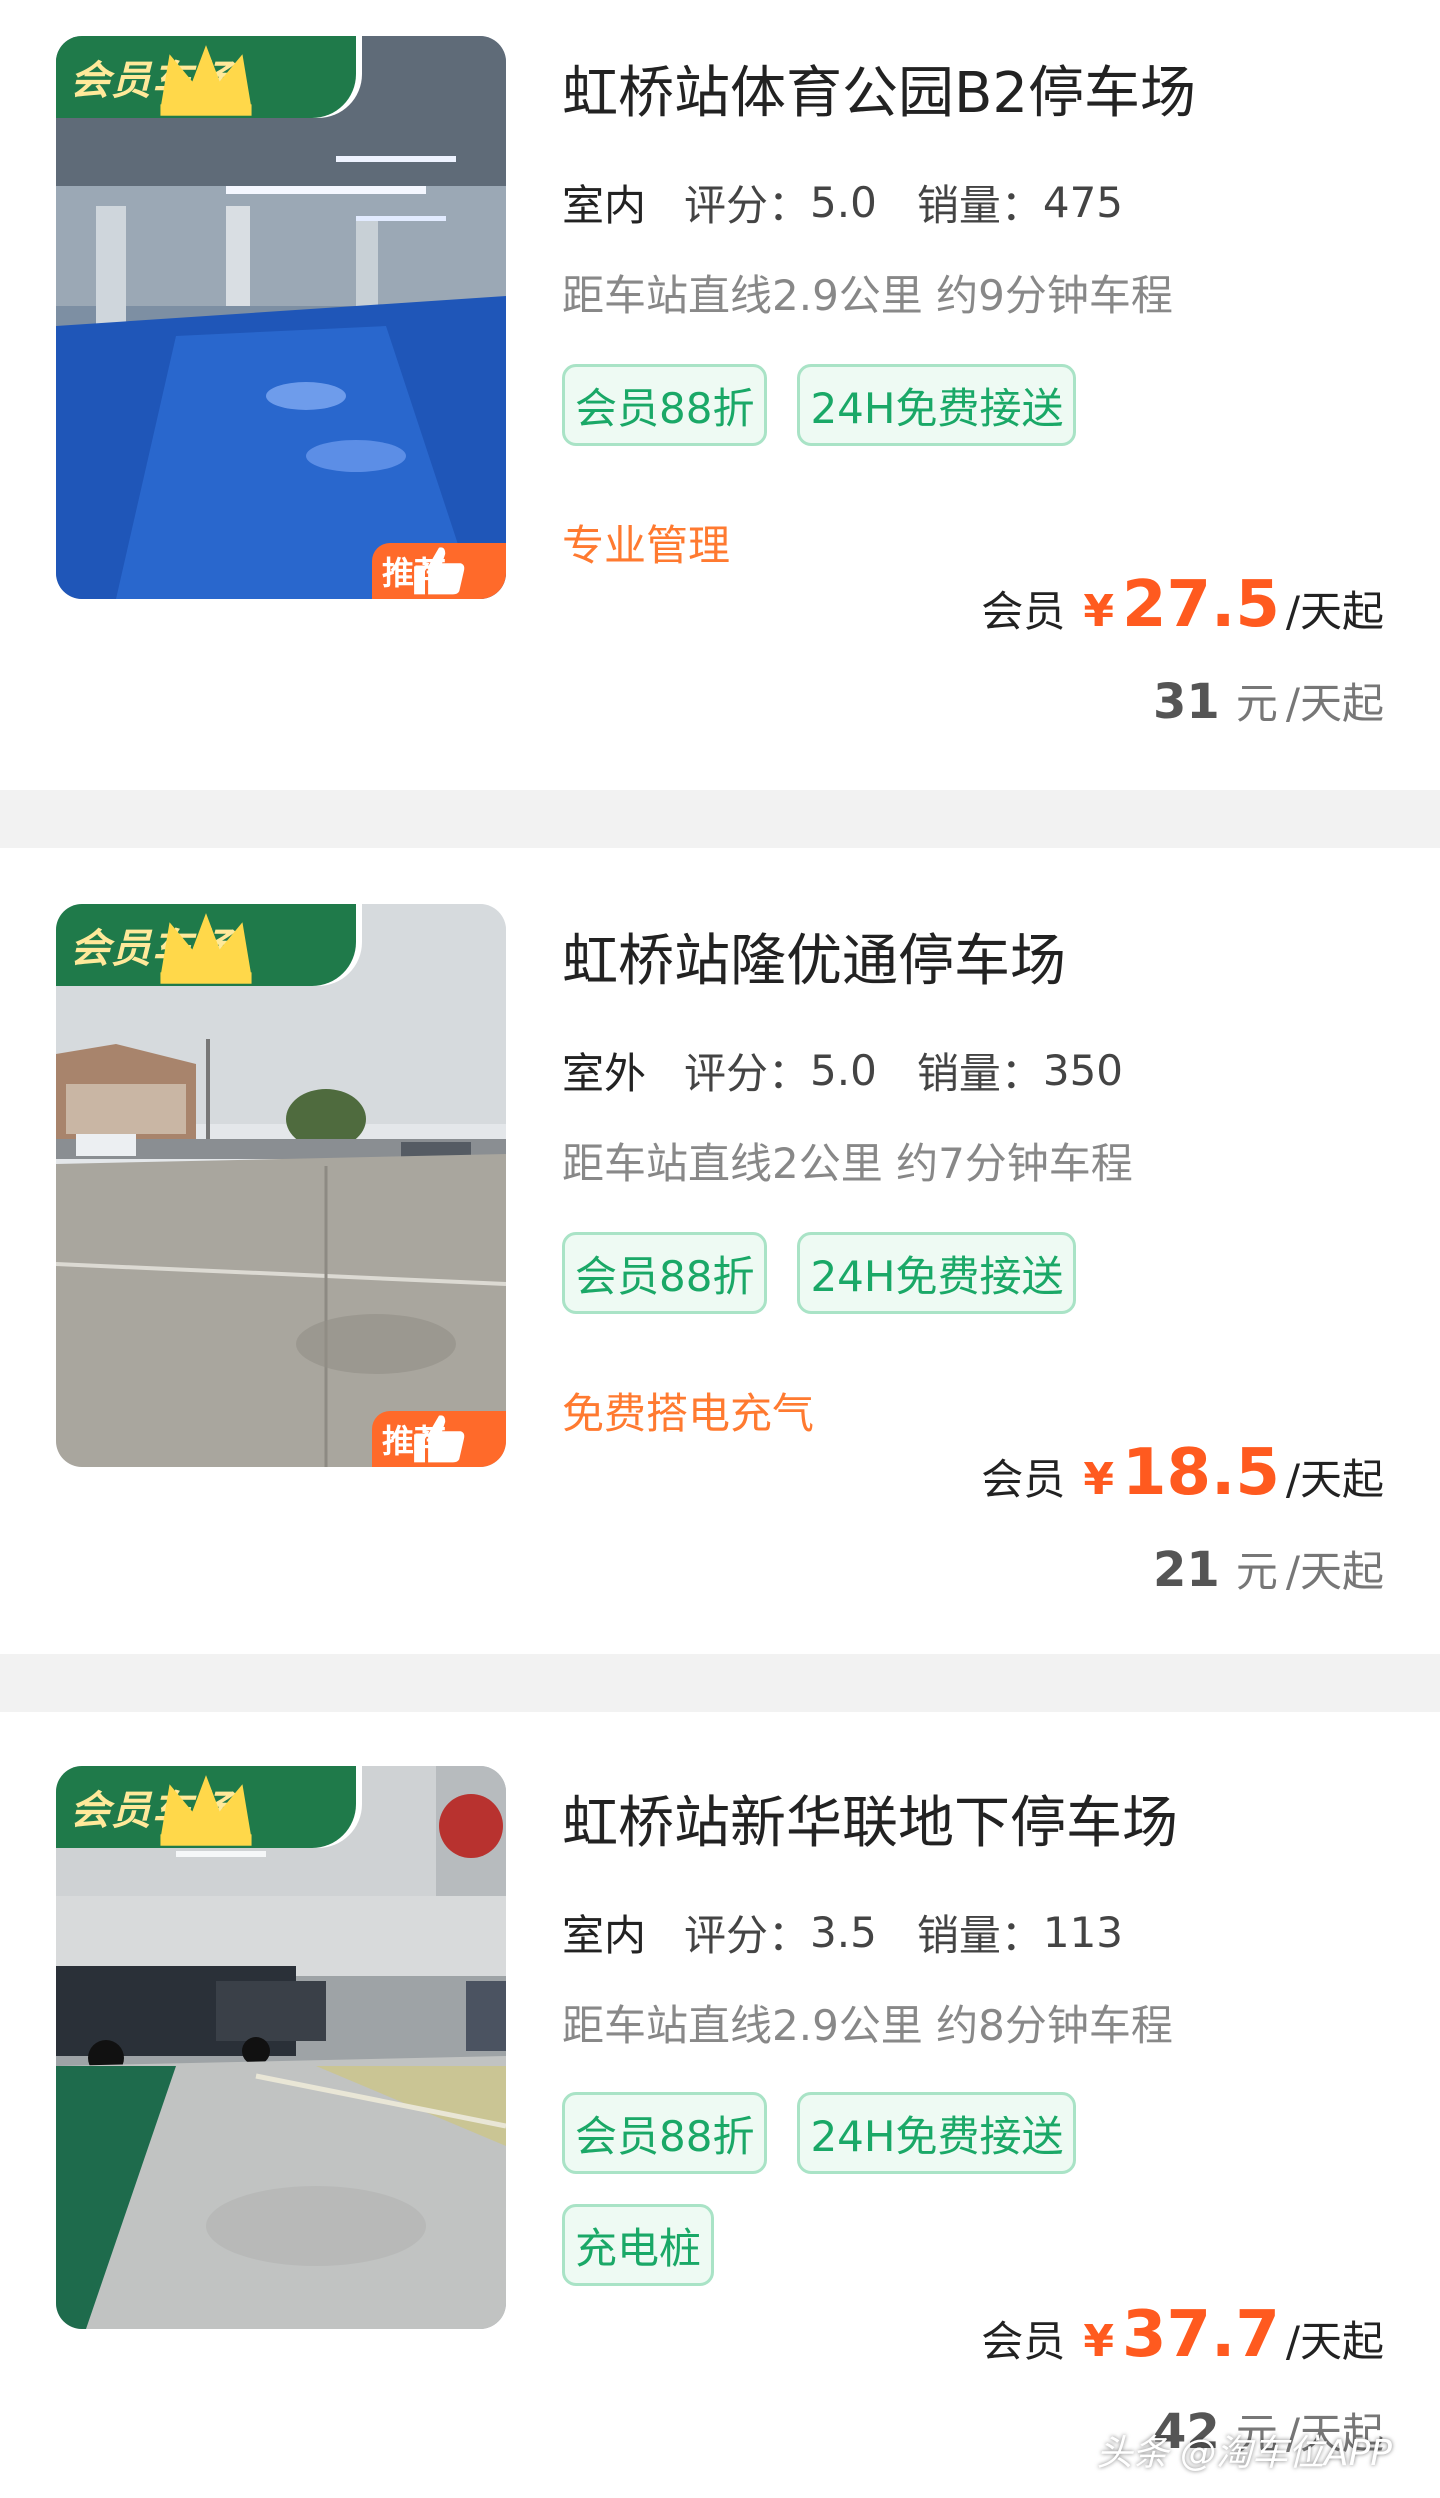 This screenshot has height=2498, width=1440. I want to click on parking-meta: 室外 评分： 5.0 销量： 350, so click(841, 1072).